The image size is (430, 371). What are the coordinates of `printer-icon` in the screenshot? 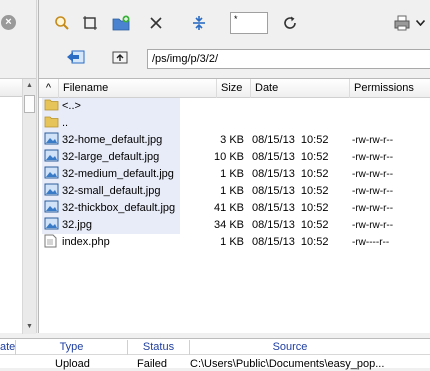 It's located at (403, 23).